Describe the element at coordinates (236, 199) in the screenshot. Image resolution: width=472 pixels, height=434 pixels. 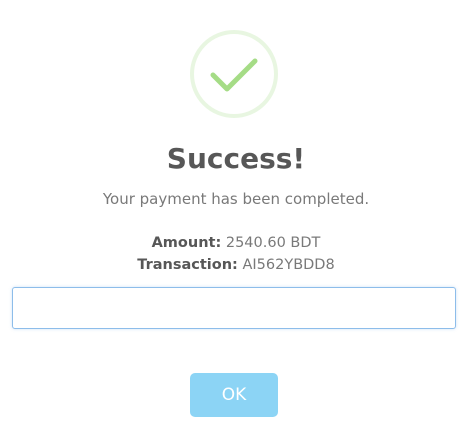
I see `dialog-message: Your payment has been completed.` at that location.